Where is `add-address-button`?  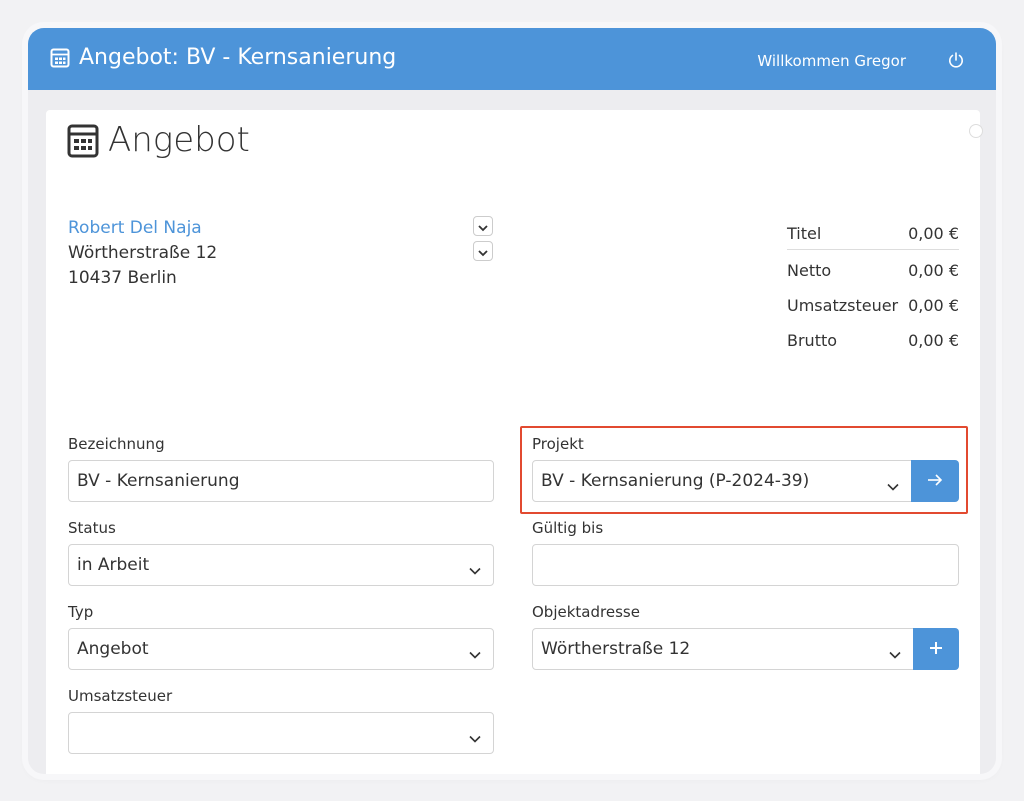 add-address-button is located at coordinates (936, 649).